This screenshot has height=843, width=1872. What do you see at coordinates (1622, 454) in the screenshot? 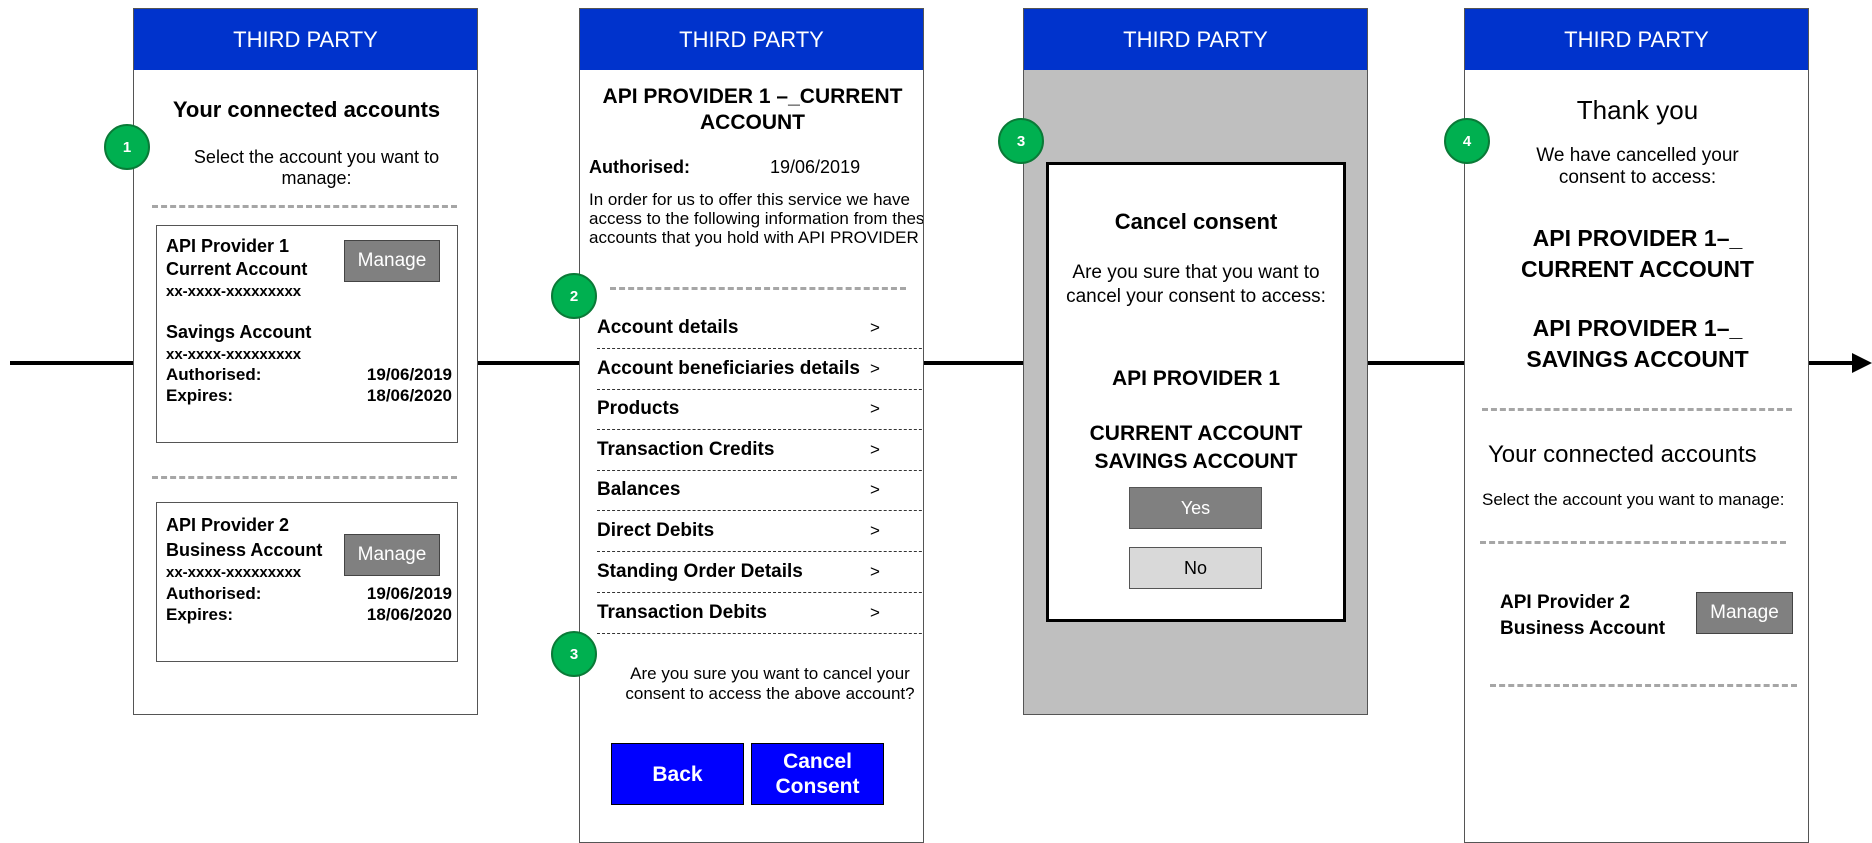
I see `connected-accounts-heading: Your connected accounts` at bounding box center [1622, 454].